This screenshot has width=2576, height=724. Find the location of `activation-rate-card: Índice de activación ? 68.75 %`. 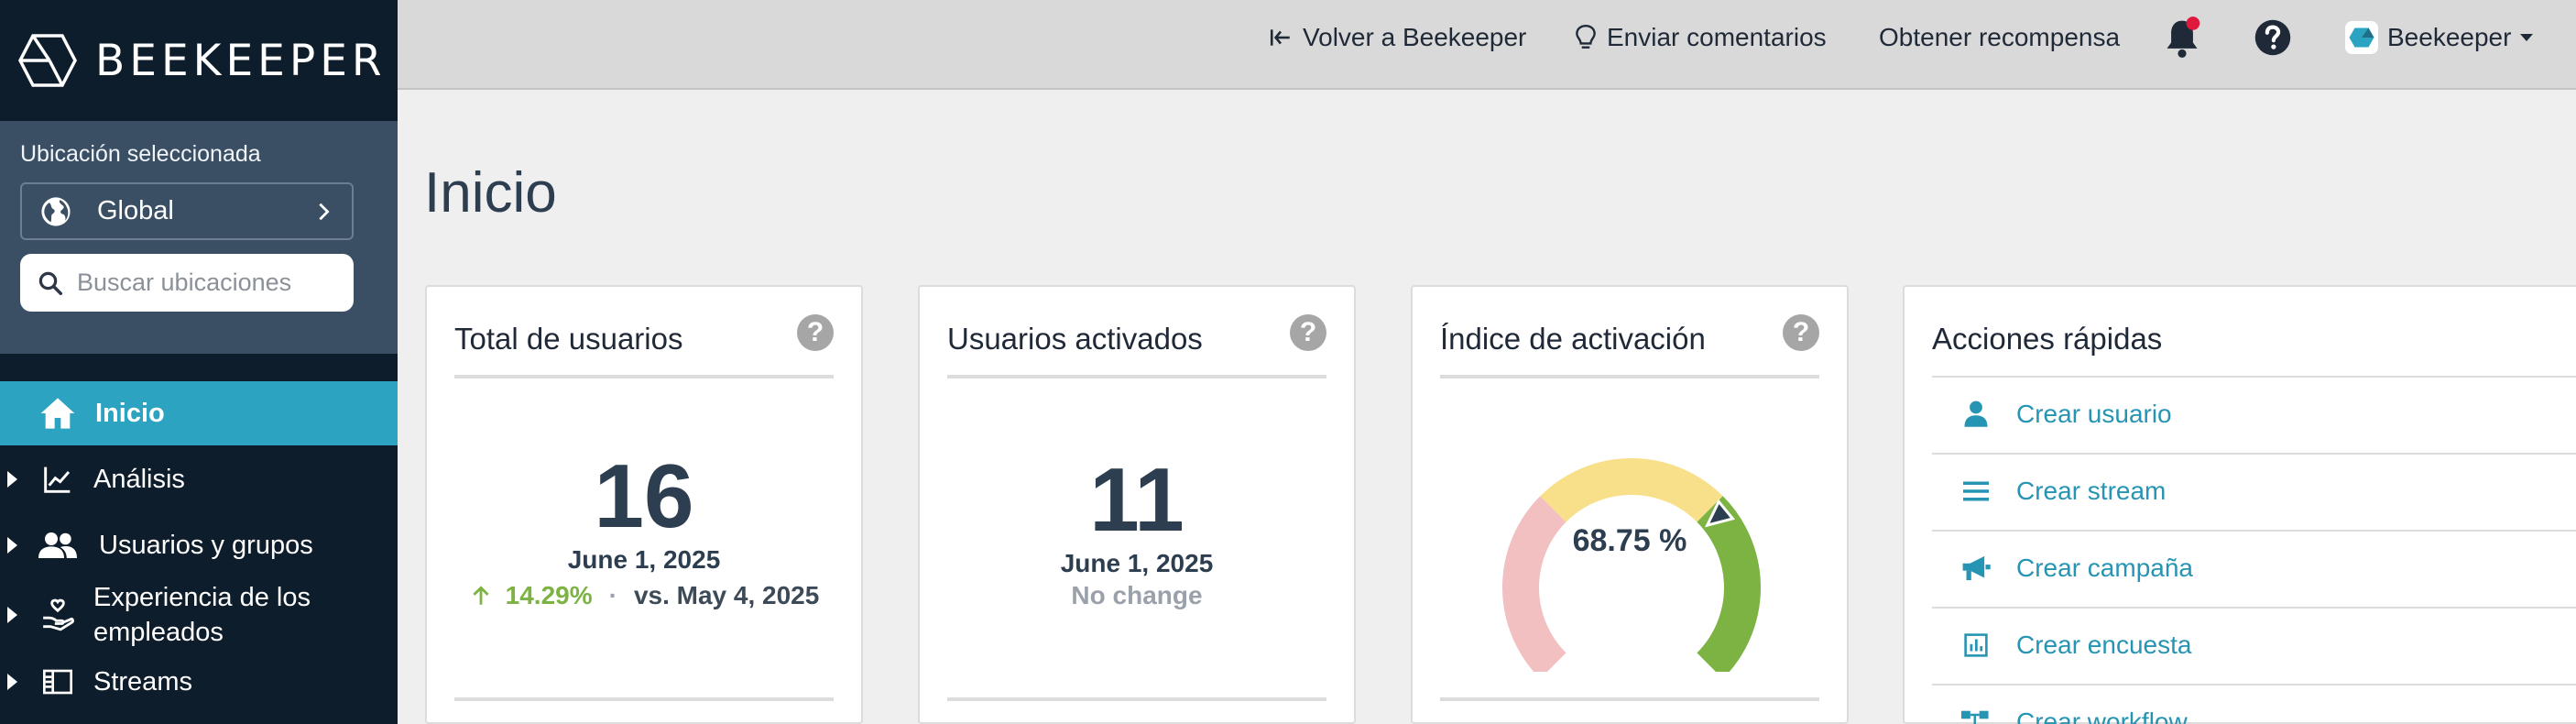

activation-rate-card: Índice de activación ? 68.75 % is located at coordinates (1630, 504).